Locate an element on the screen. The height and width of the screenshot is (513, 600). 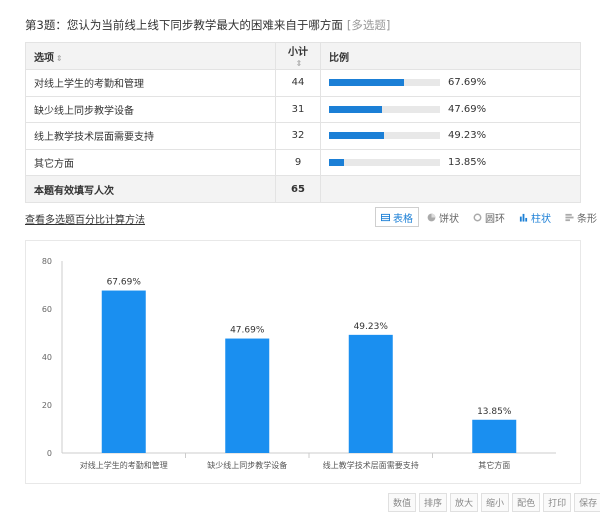
header-ratio: 比例 is located at coordinates (450, 56).